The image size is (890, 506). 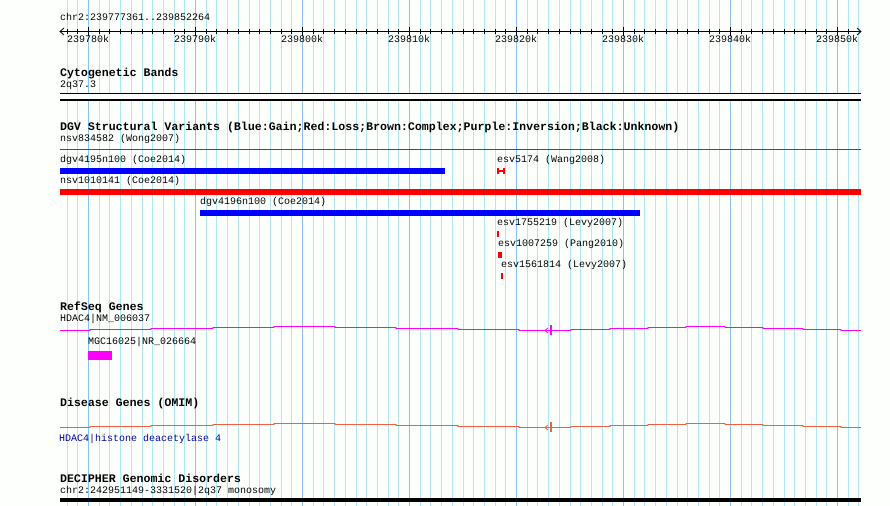 What do you see at coordinates (551, 161) in the screenshot?
I see `feature-label: esv5174 (Wang2008)` at bounding box center [551, 161].